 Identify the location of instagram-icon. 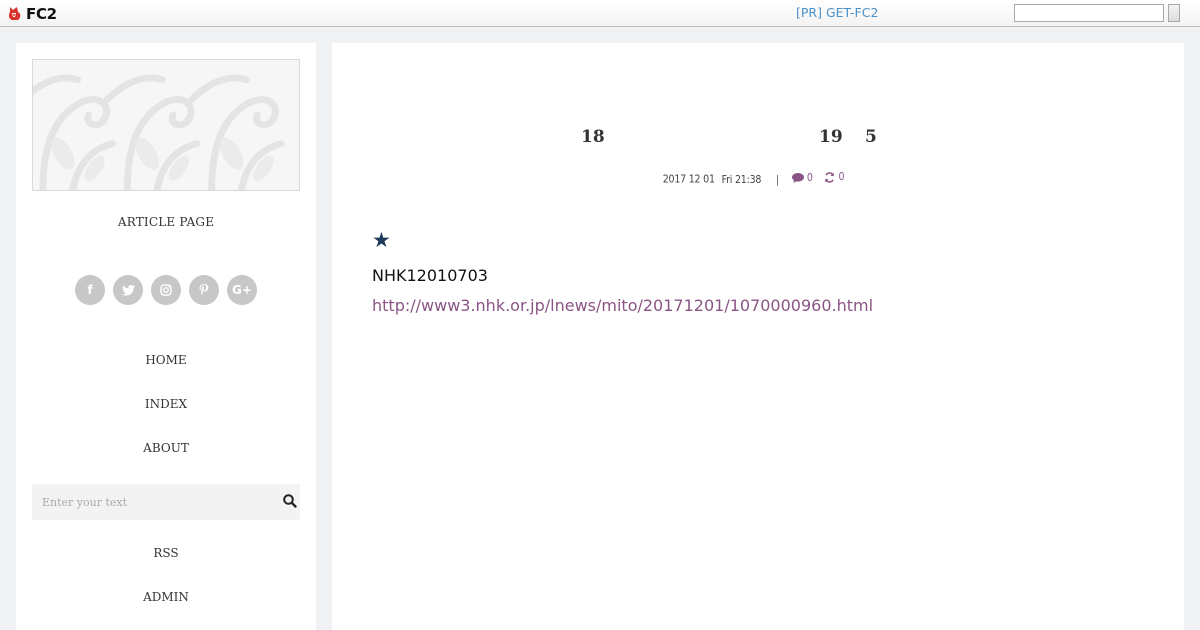
(166, 290).